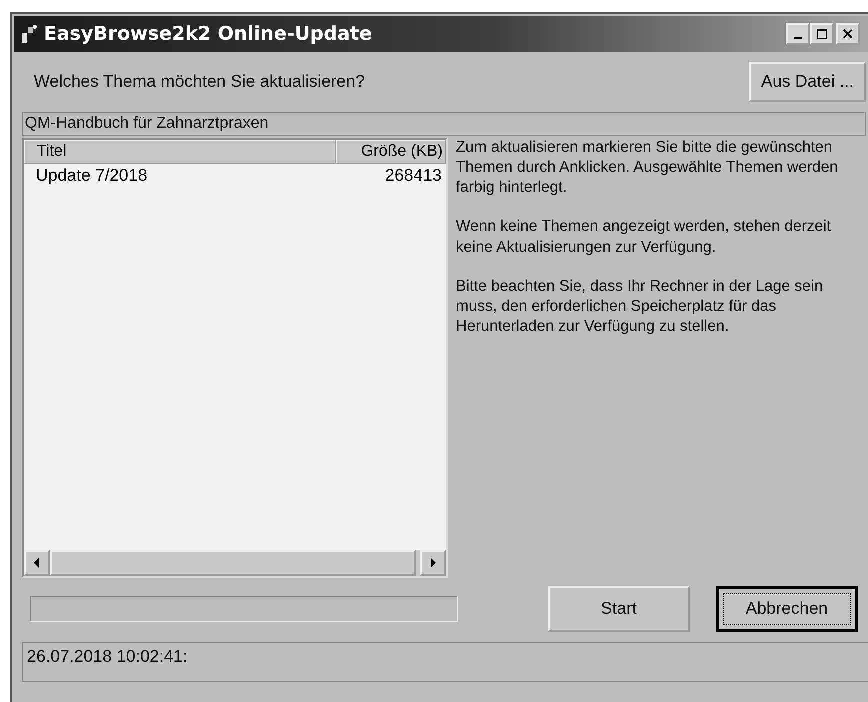 The height and width of the screenshot is (702, 868). I want to click on left-arrow-icon, so click(37, 563).